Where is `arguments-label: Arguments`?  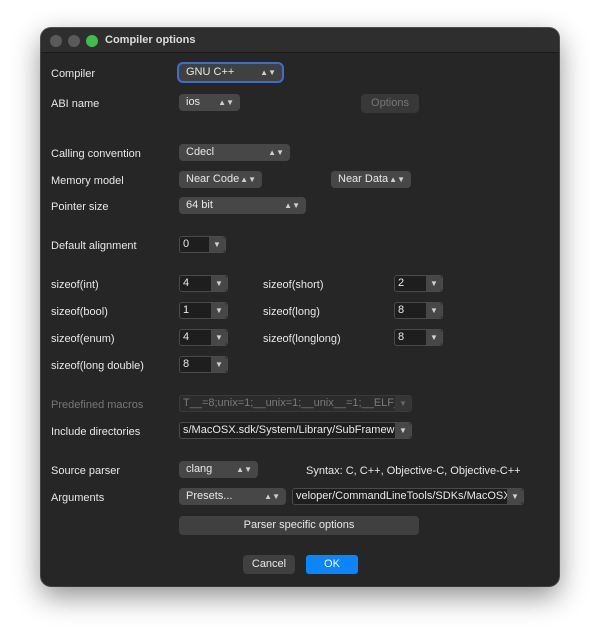
arguments-label: Arguments is located at coordinates (78, 498).